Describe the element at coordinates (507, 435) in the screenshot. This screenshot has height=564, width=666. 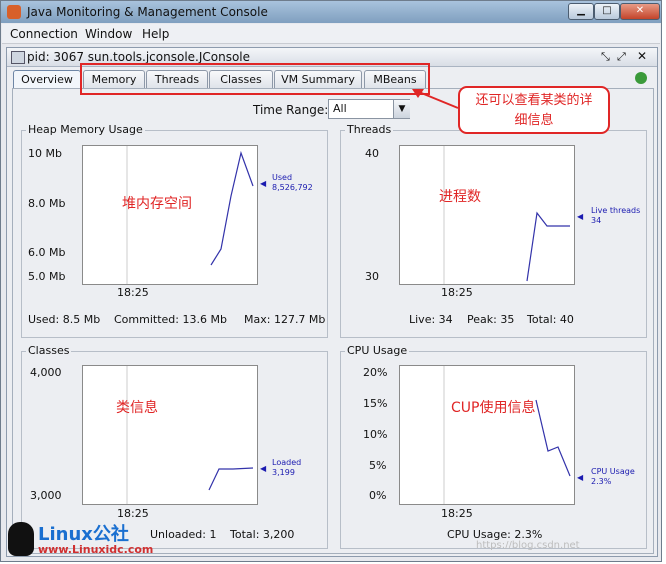
I see `cpu-line-chart` at that location.